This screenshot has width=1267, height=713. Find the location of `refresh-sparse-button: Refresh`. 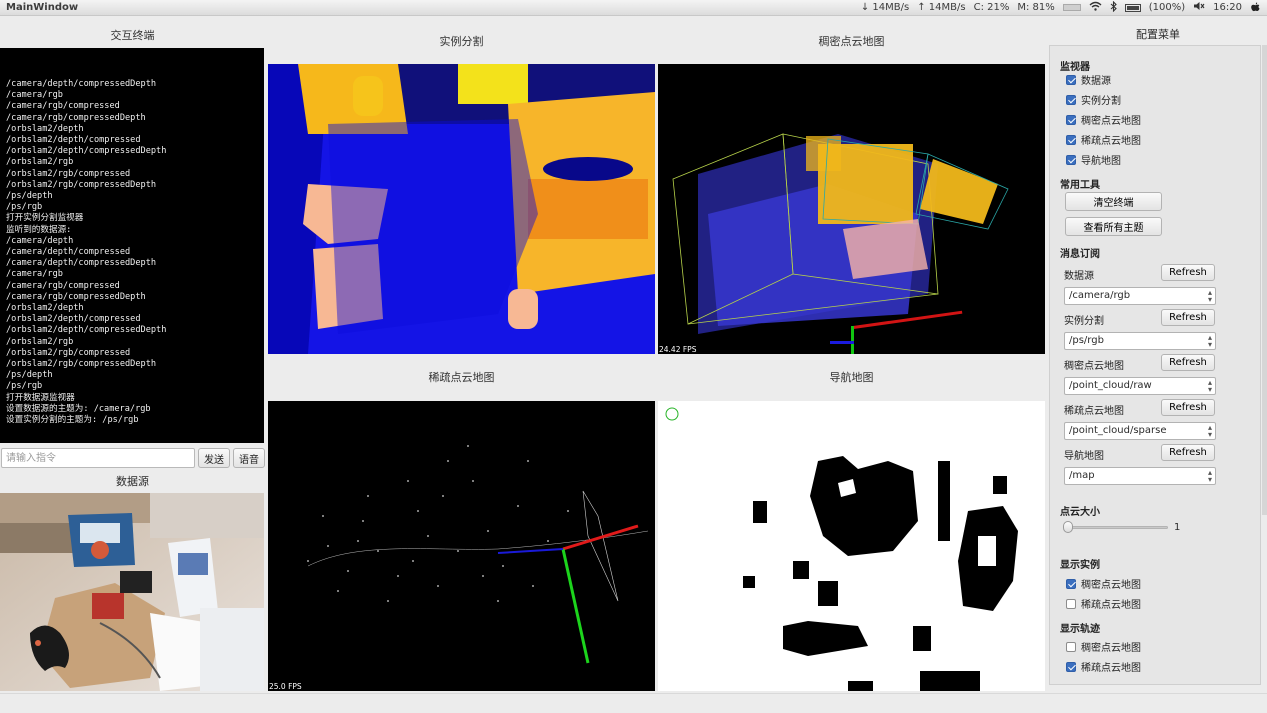

refresh-sparse-button: Refresh is located at coordinates (1188, 407).